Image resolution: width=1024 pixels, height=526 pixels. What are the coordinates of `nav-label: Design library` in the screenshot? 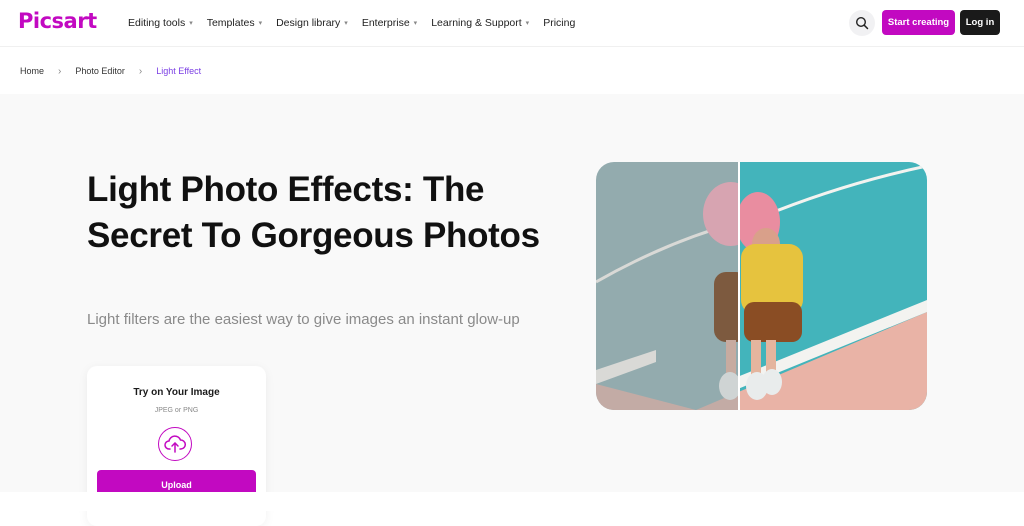 It's located at (308, 23).